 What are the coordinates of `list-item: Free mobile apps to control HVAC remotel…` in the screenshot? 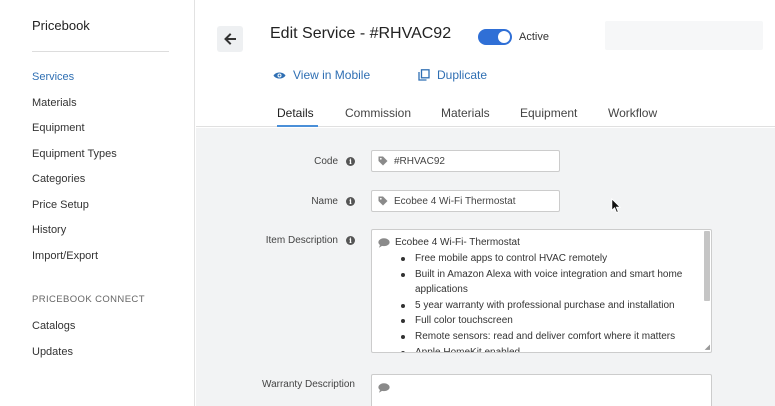 It's located at (550, 259).